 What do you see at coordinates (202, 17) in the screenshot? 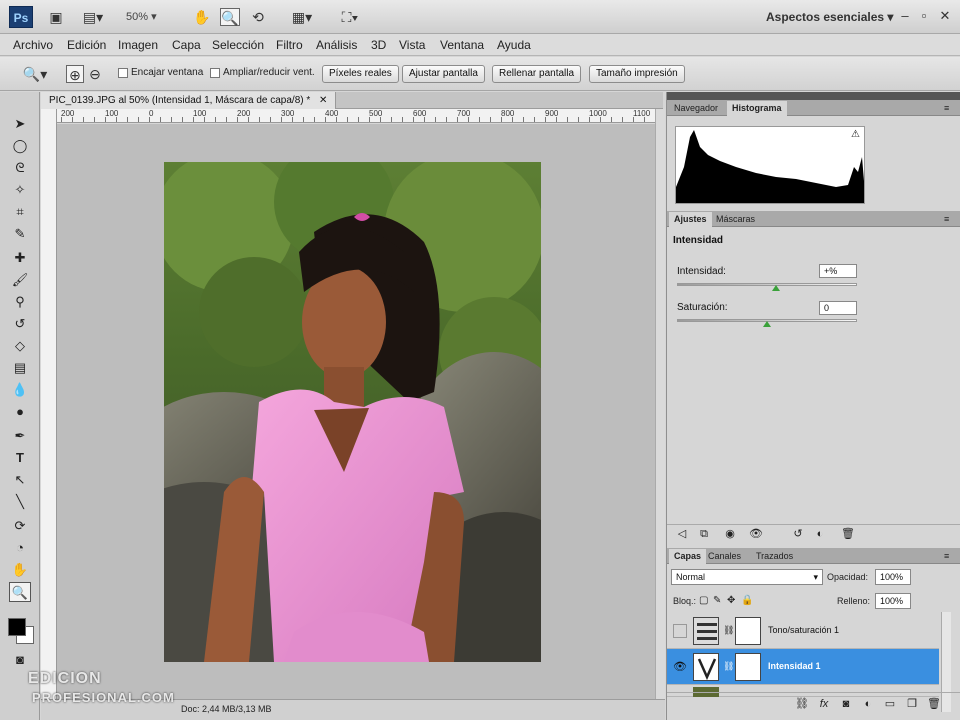
I see `hand-tool-icon: ✋` at bounding box center [202, 17].